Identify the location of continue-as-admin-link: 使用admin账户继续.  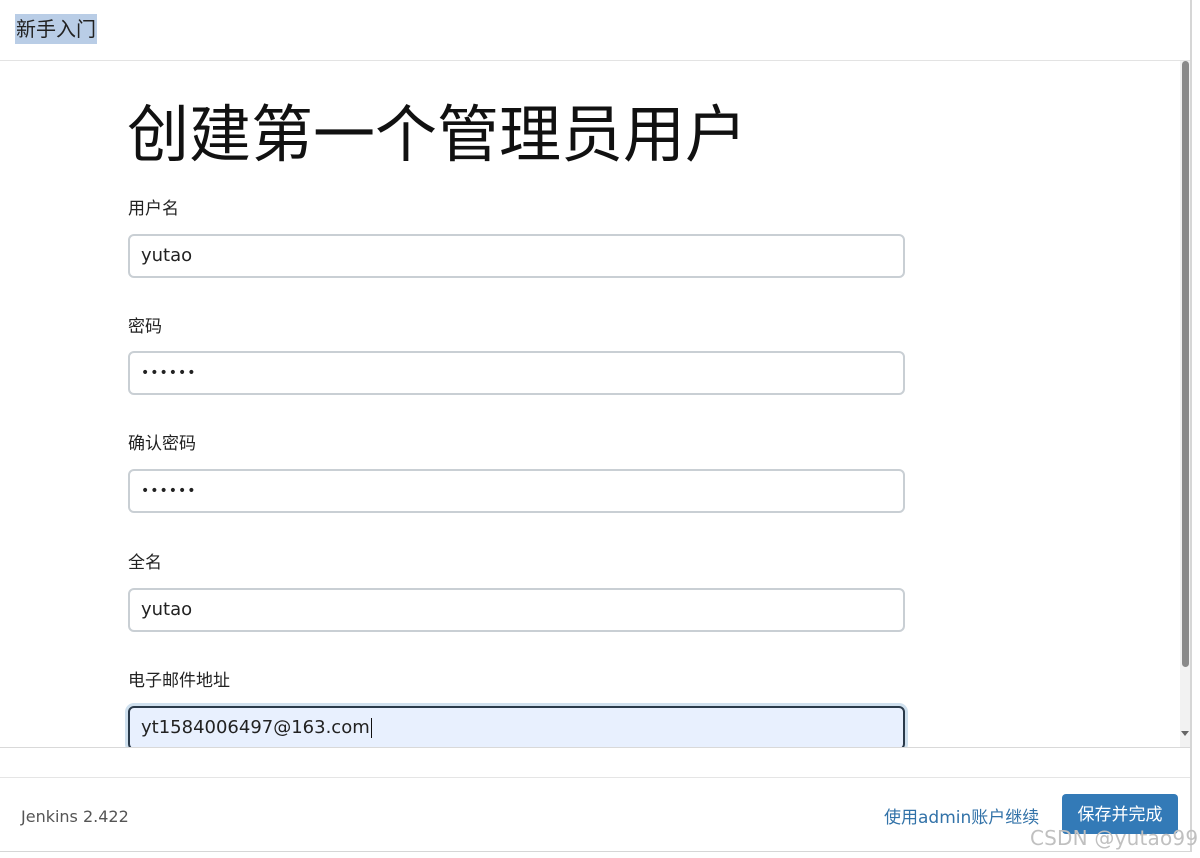
(961, 815).